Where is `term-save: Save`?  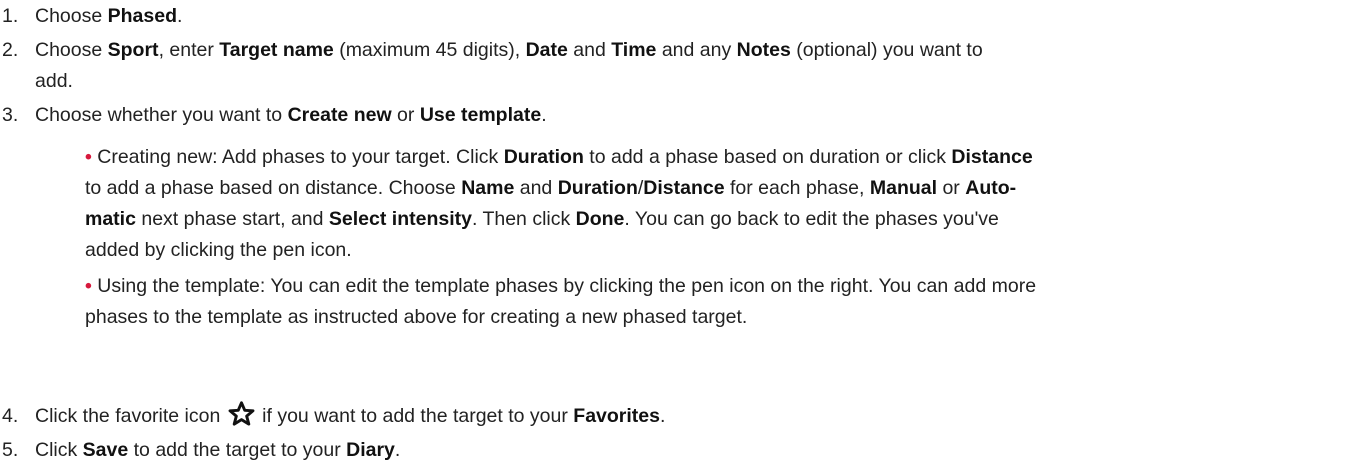 term-save: Save is located at coordinates (105, 450).